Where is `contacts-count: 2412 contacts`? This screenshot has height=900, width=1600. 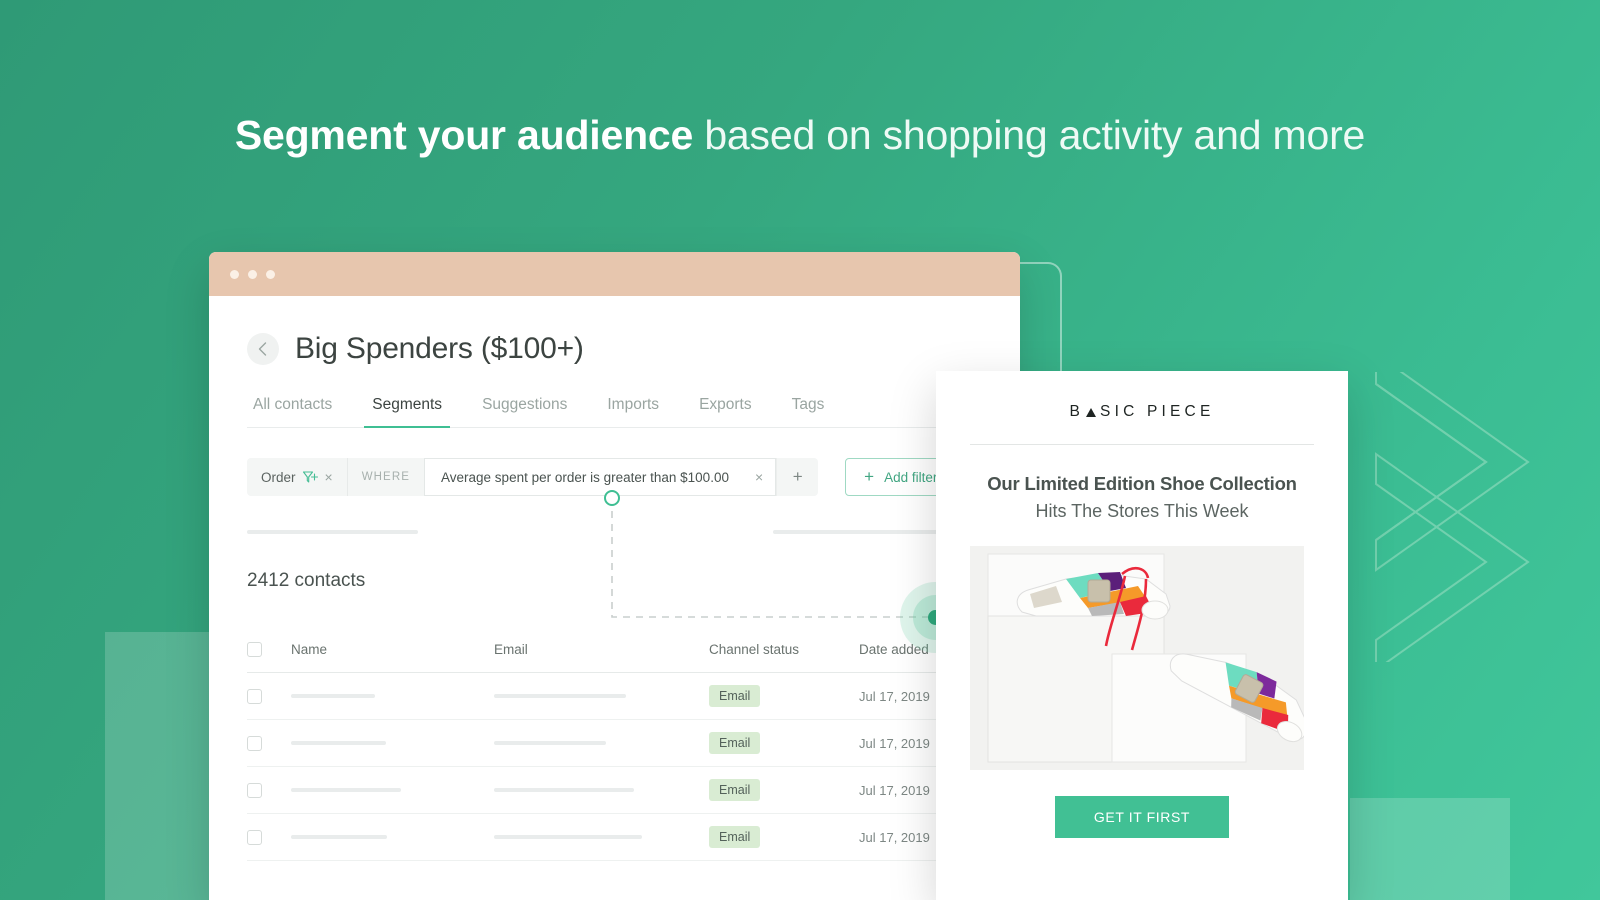
contacts-count: 2412 contacts is located at coordinates (306, 580).